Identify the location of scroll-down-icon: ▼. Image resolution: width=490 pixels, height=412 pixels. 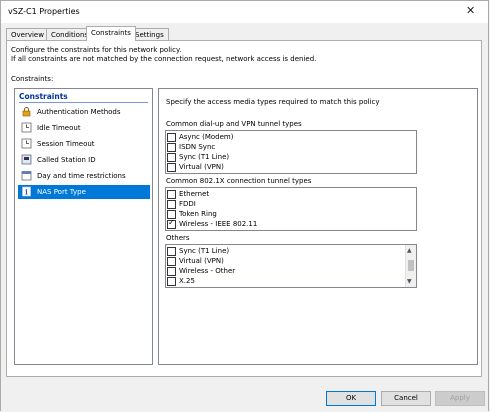
(409, 282).